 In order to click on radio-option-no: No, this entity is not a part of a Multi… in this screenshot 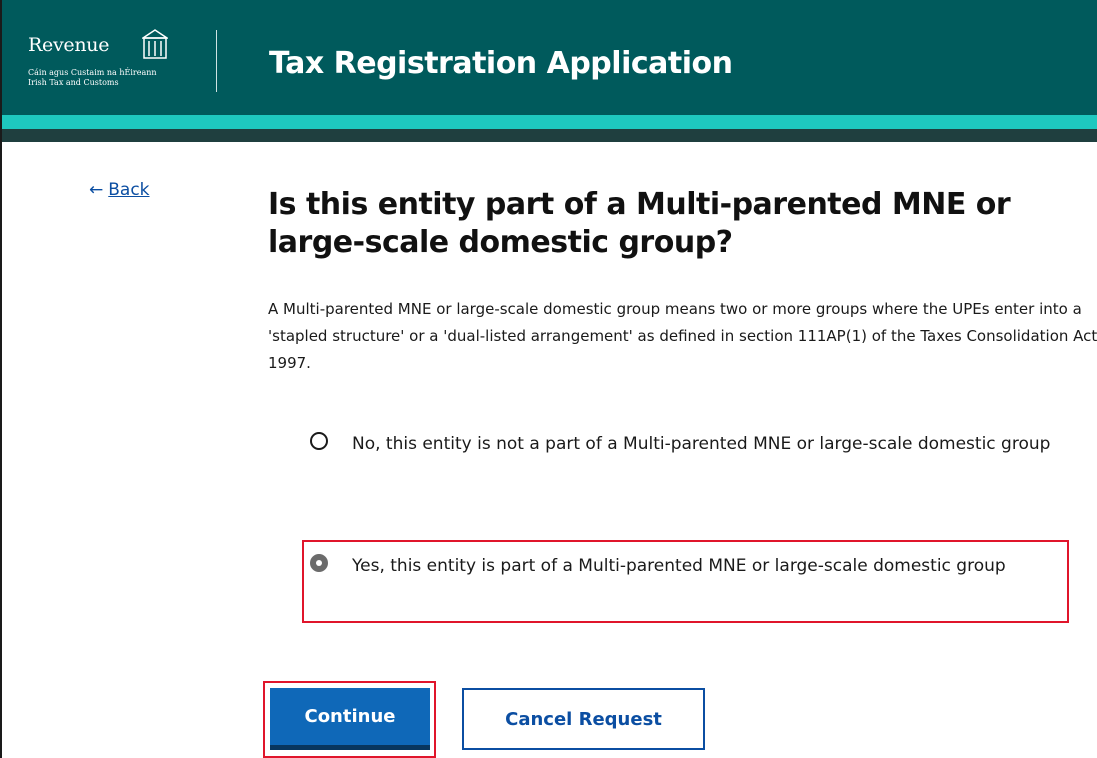, I will do `click(690, 466)`.